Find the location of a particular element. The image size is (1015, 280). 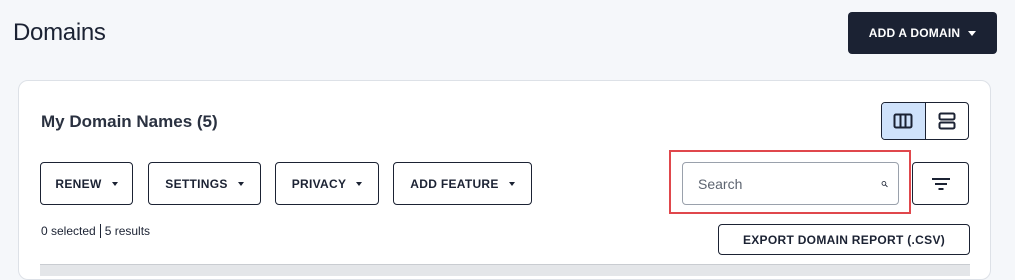

selection-summary: 0 selected 5 results is located at coordinates (95, 231).